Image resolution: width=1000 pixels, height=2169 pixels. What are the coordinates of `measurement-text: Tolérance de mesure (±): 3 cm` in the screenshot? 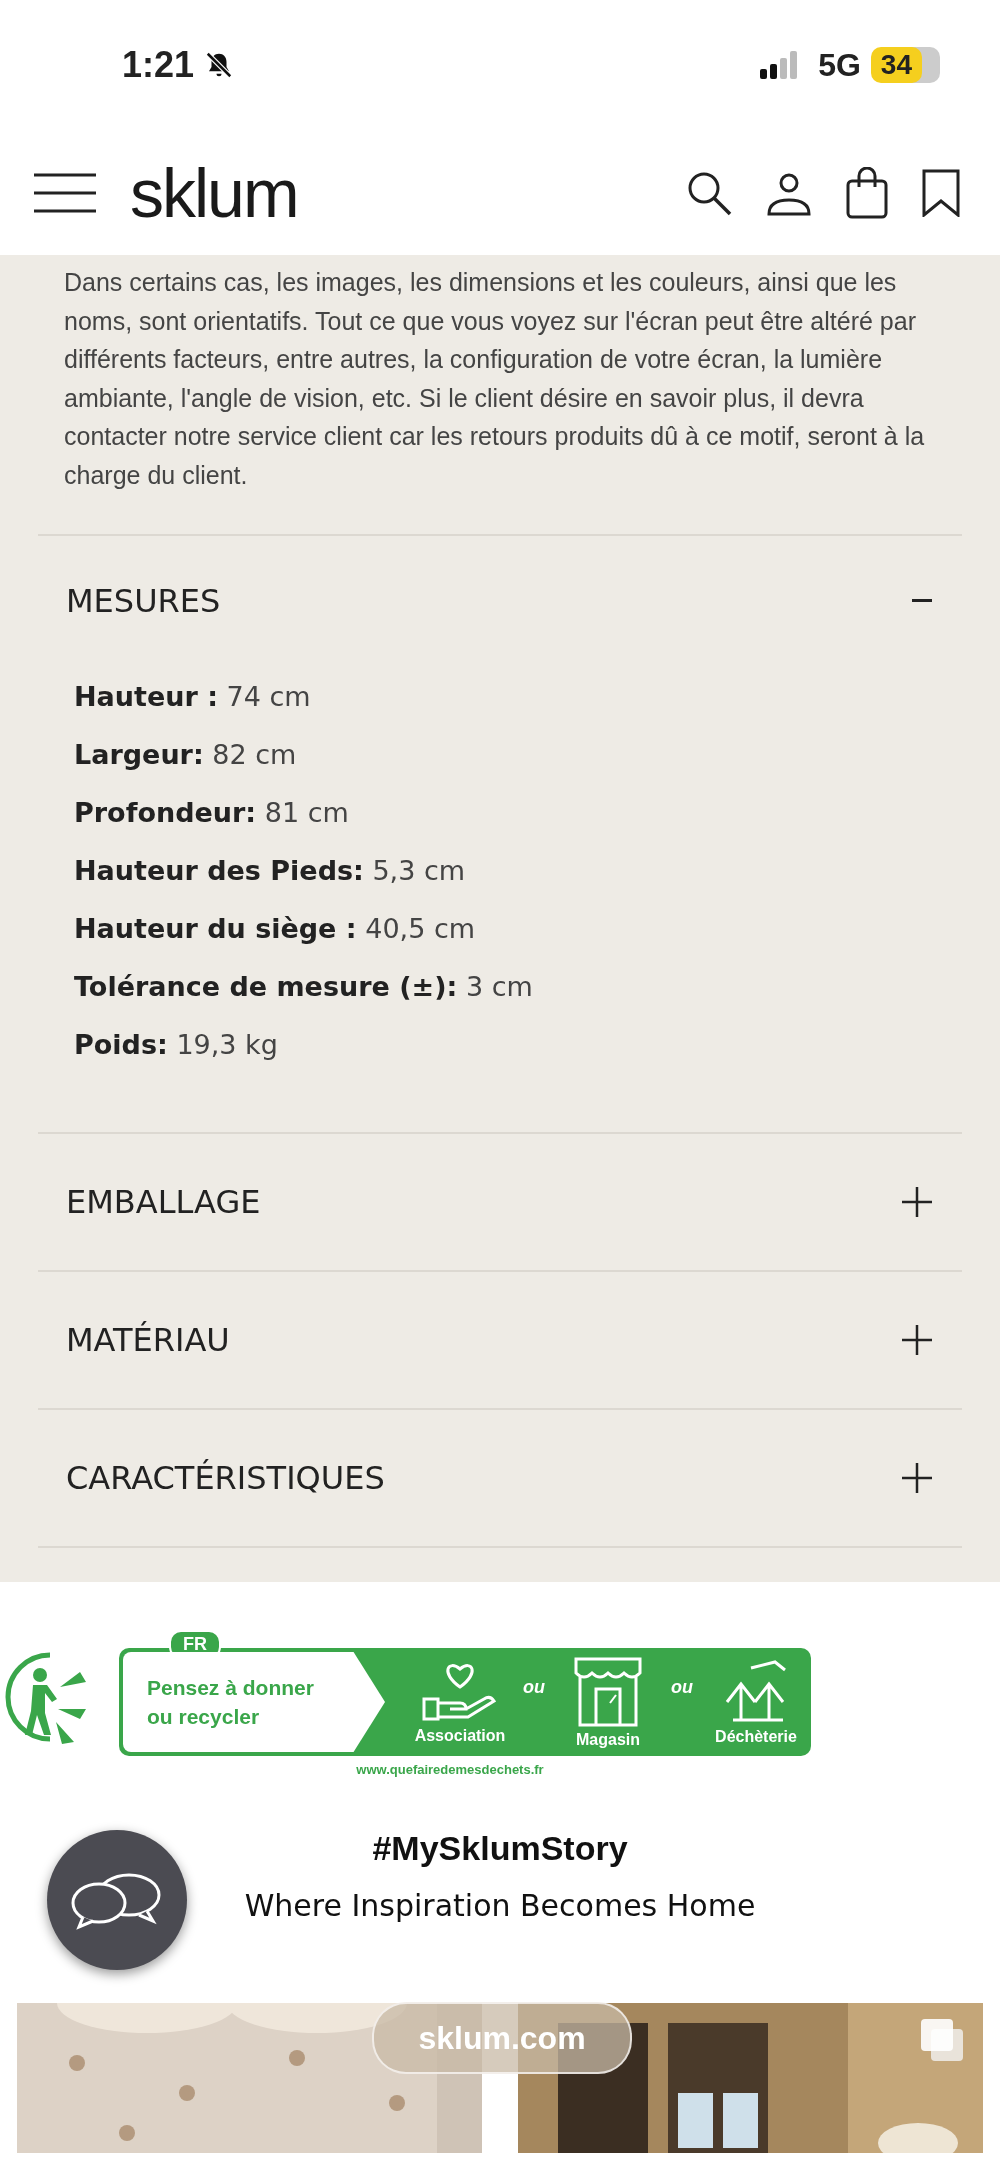 It's located at (304, 987).